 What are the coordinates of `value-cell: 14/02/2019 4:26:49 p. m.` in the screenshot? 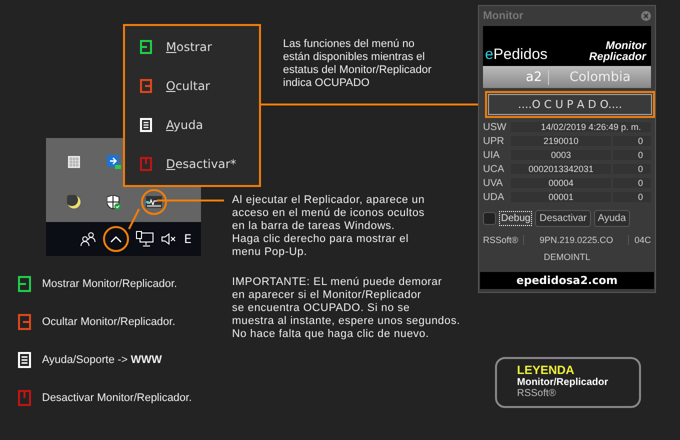 It's located at (581, 127).